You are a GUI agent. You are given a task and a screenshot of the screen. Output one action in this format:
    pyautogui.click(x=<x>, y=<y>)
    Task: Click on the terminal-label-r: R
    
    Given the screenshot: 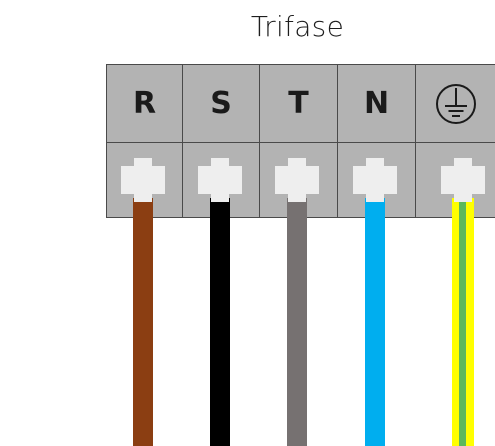 What is the action you would take?
    pyautogui.click(x=145, y=103)
    